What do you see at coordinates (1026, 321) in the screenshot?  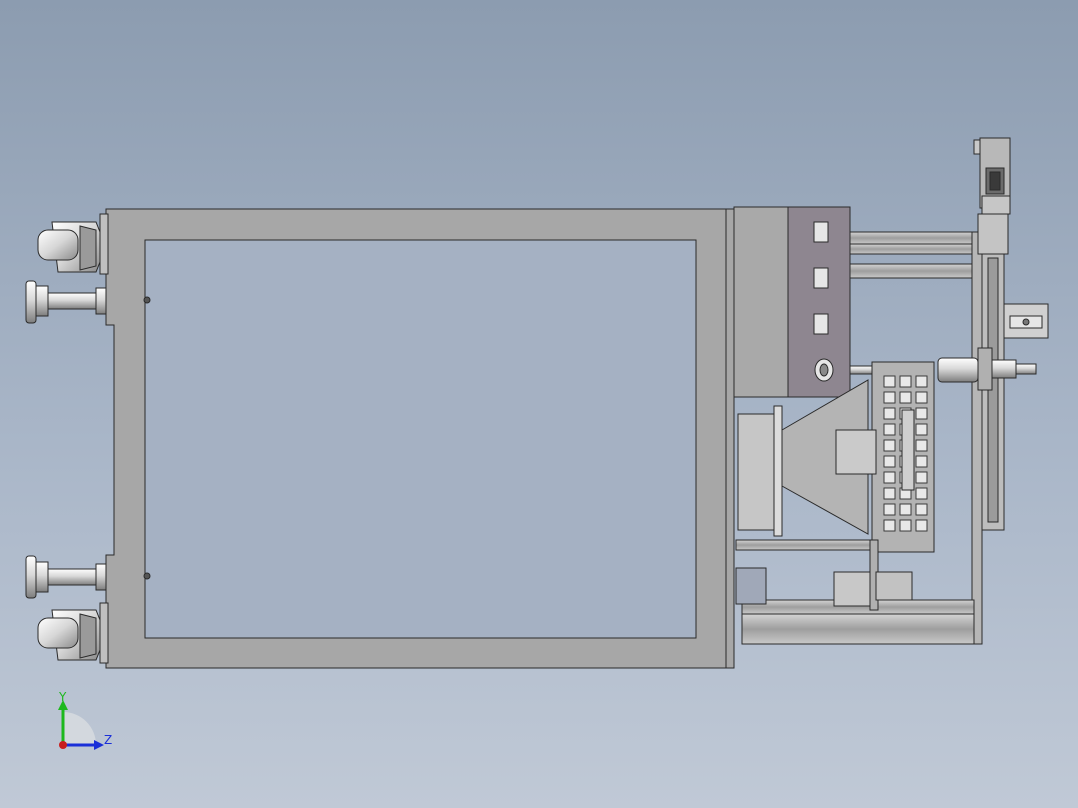 I see `sensor-block` at bounding box center [1026, 321].